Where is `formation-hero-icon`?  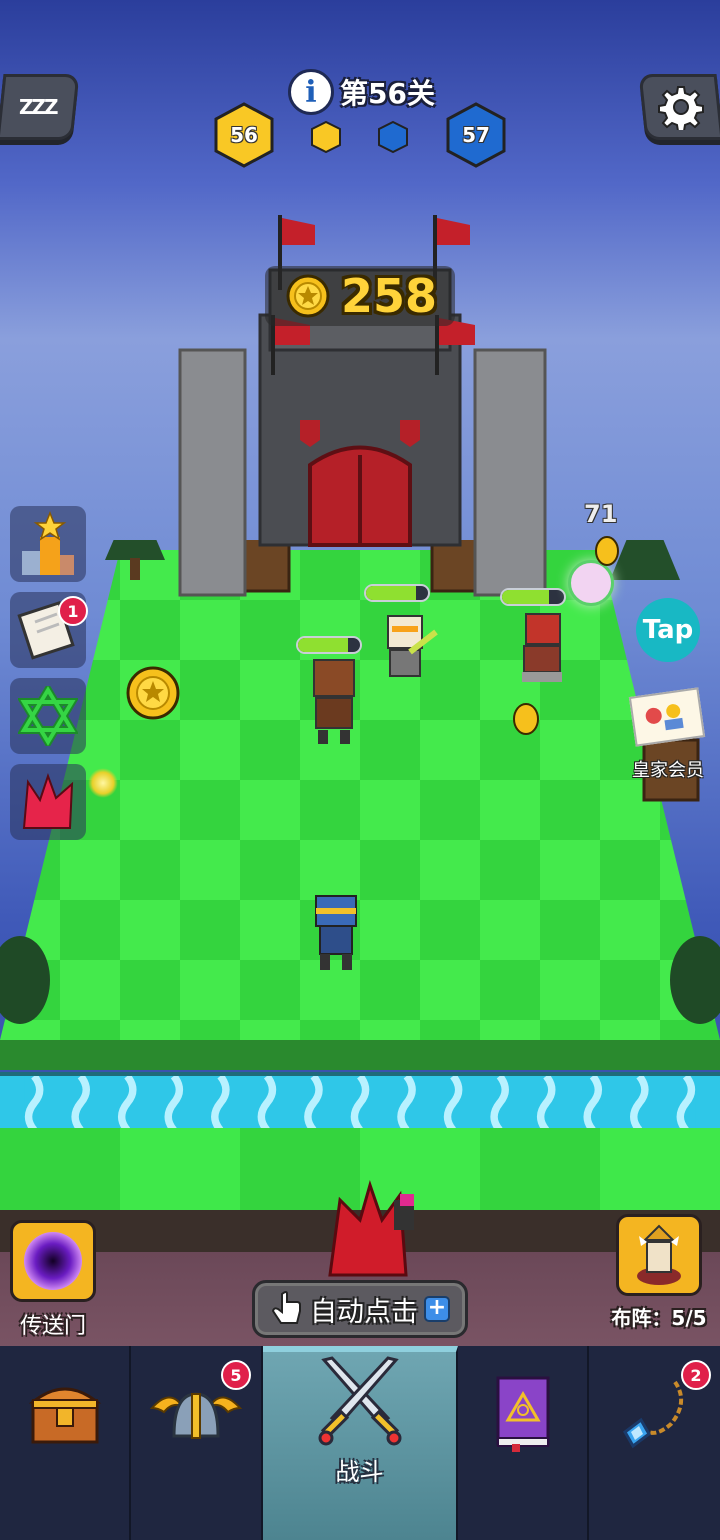 formation-hero-icon is located at coordinates (659, 1254).